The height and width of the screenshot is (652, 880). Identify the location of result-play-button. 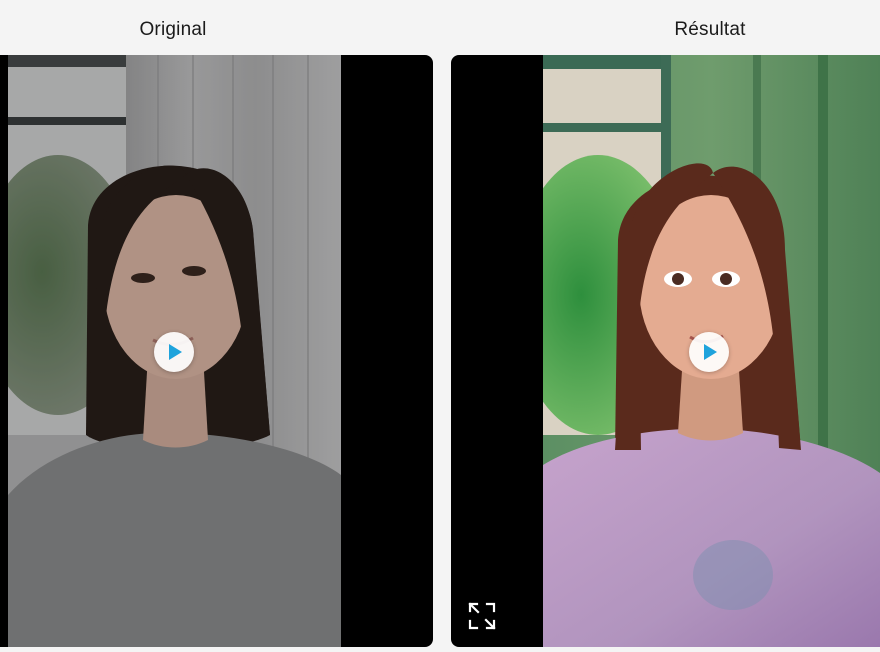
(709, 352).